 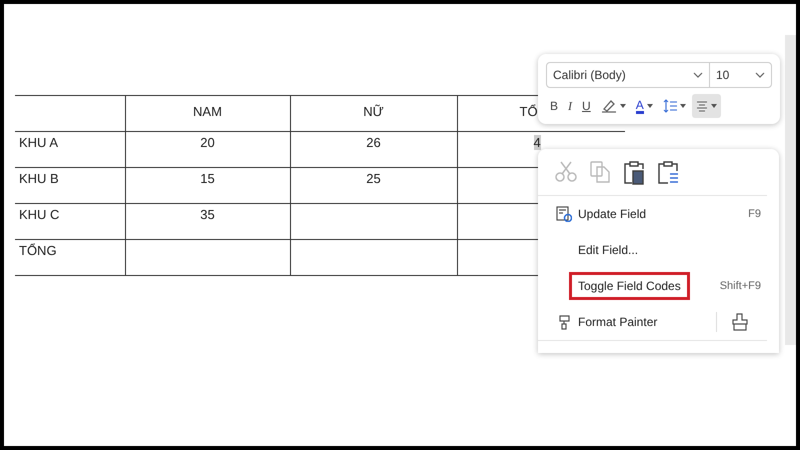 What do you see at coordinates (373, 111) in the screenshot?
I see `column-header: NỮ` at bounding box center [373, 111].